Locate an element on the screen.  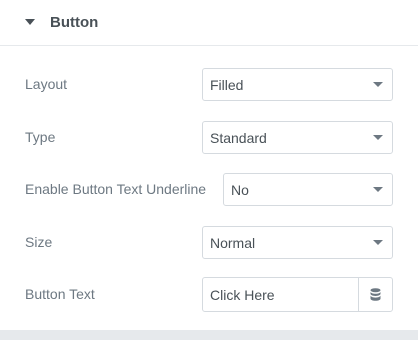
type-select: Standard is located at coordinates (297, 137).